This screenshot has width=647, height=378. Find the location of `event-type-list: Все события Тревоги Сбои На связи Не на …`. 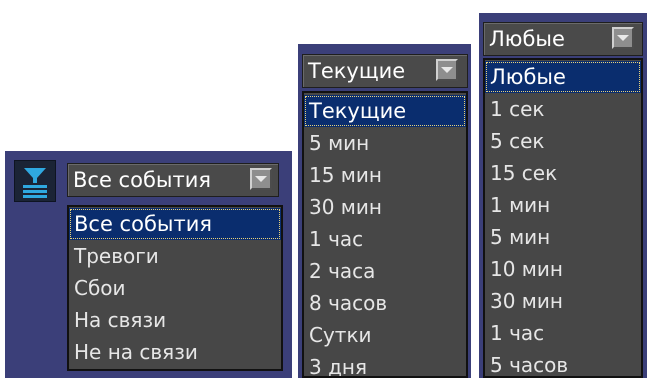

event-type-list: Все события Тревоги Сбои На связи Не на … is located at coordinates (175, 288).